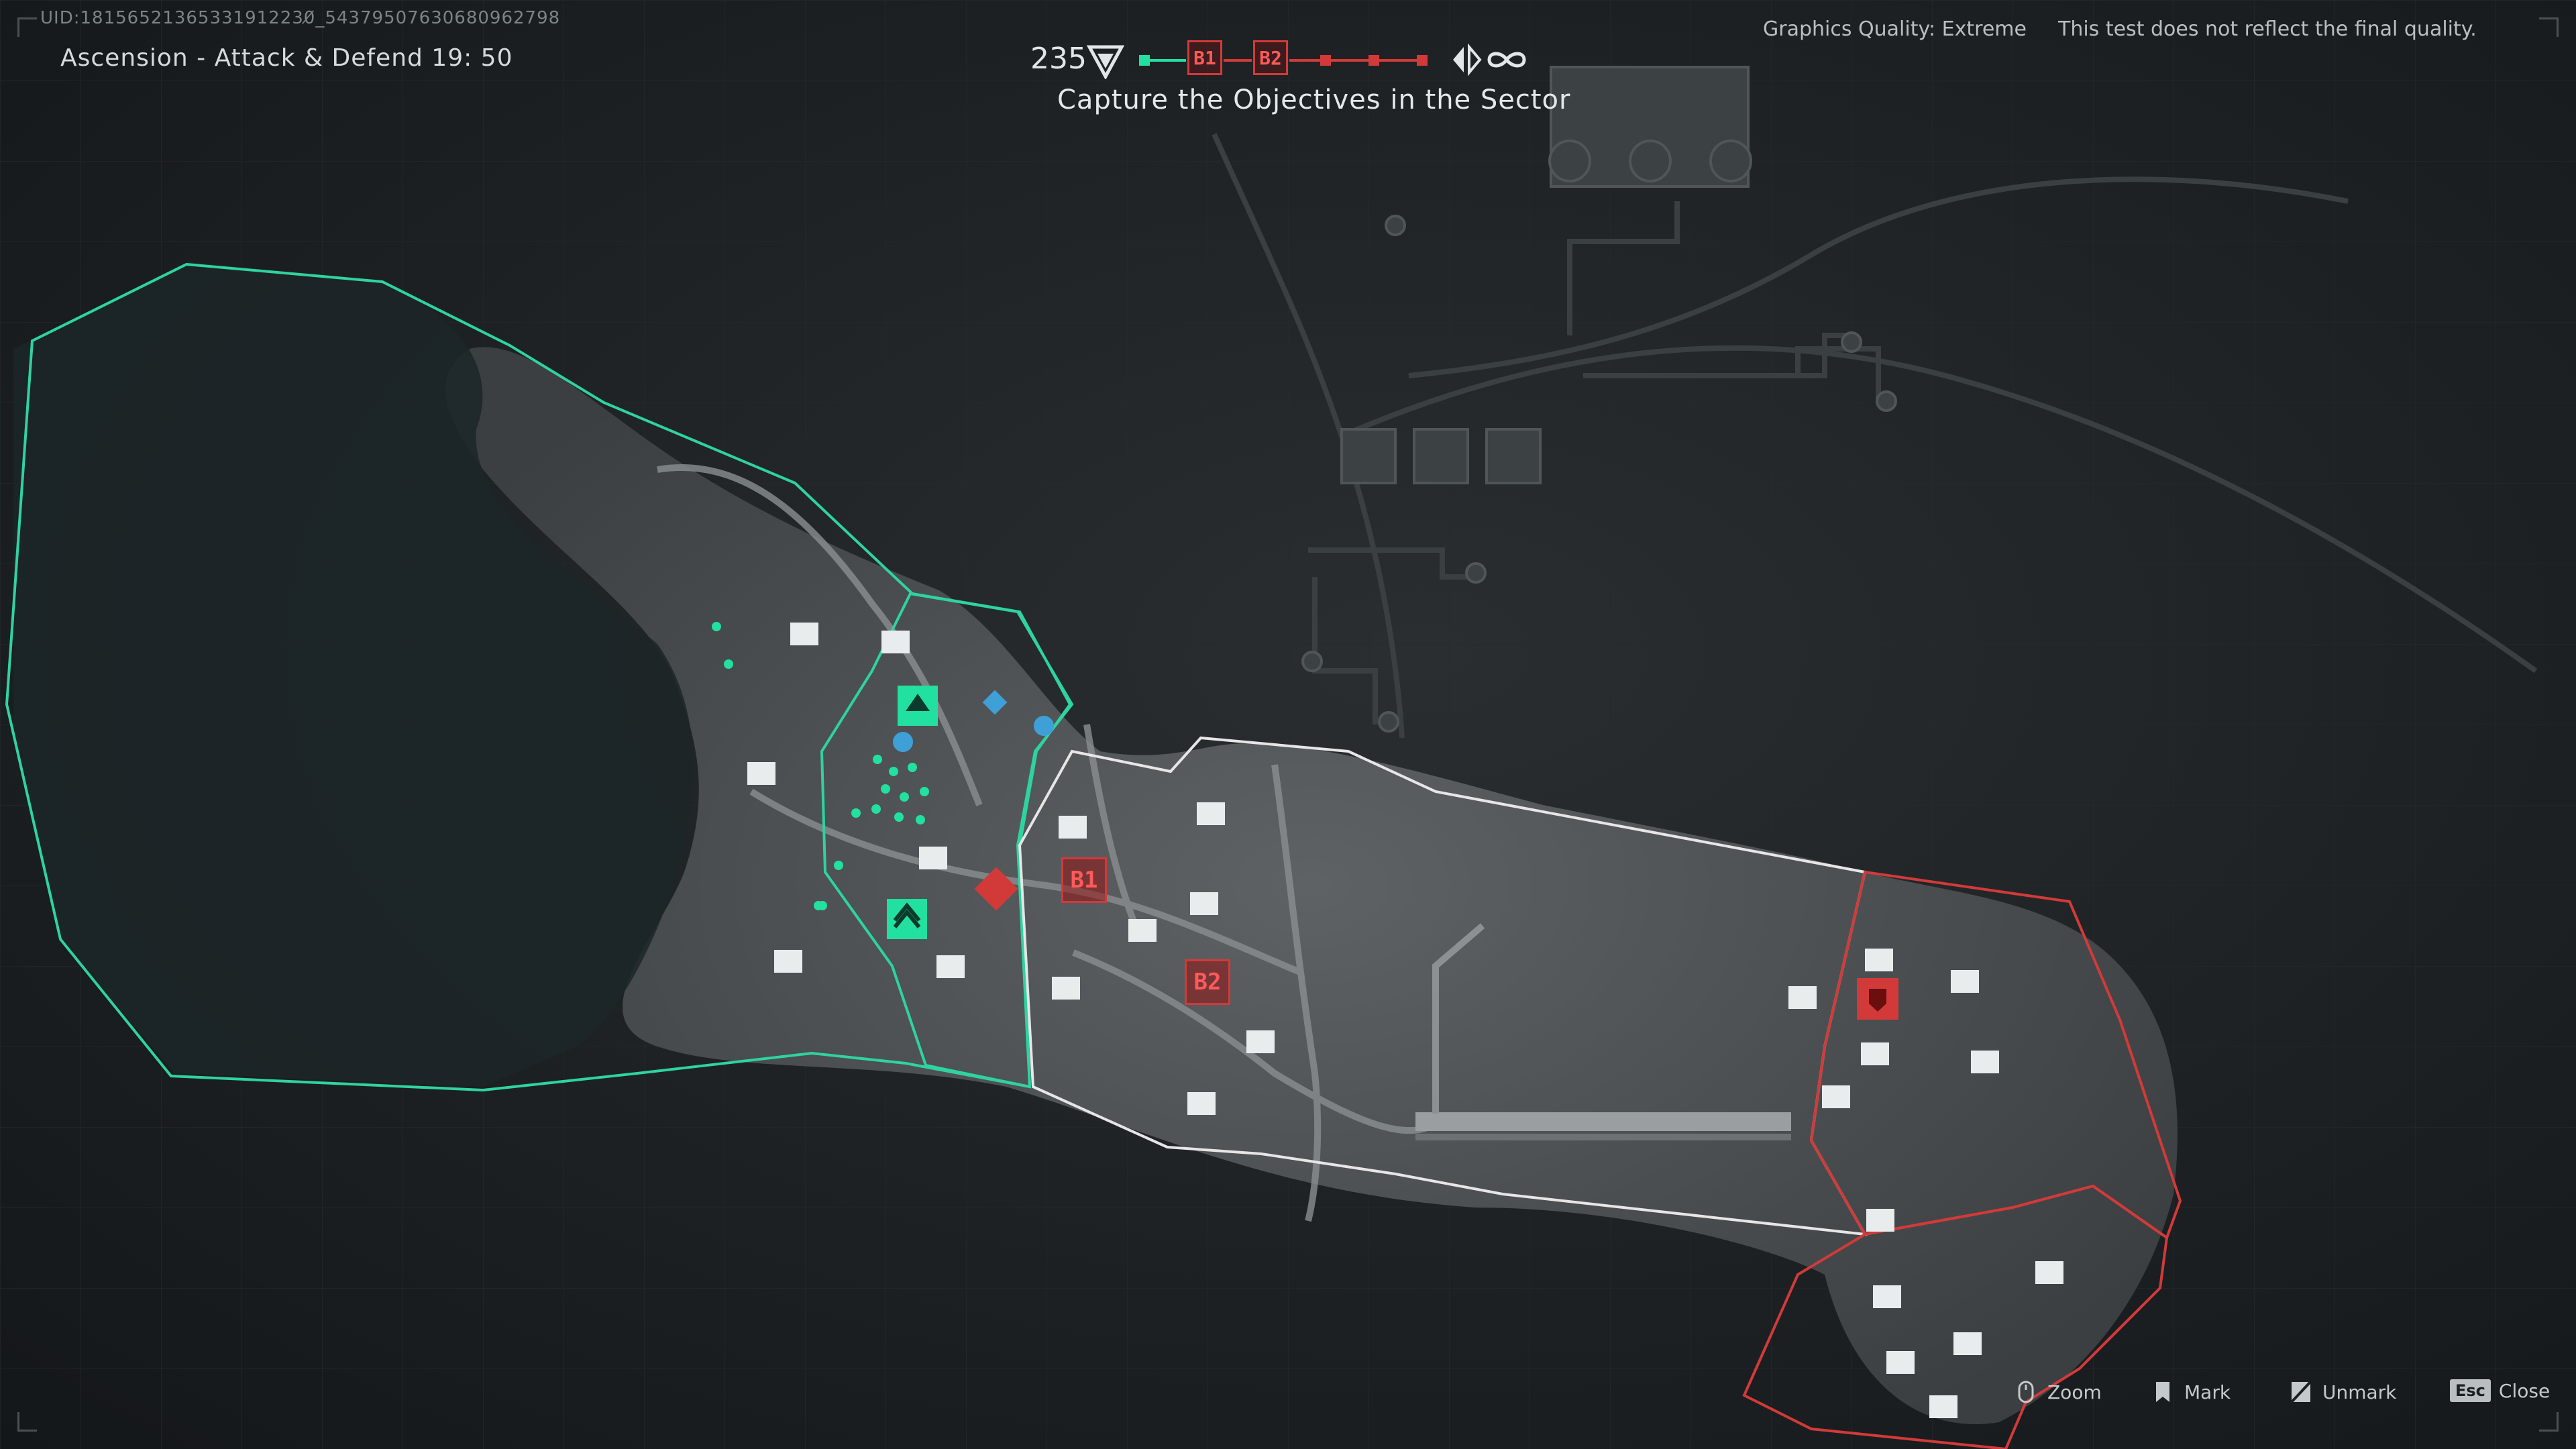 This screenshot has height=1449, width=2576. Describe the element at coordinates (2207, 1392) in the screenshot. I see `hint-mark-label: Mark` at that location.